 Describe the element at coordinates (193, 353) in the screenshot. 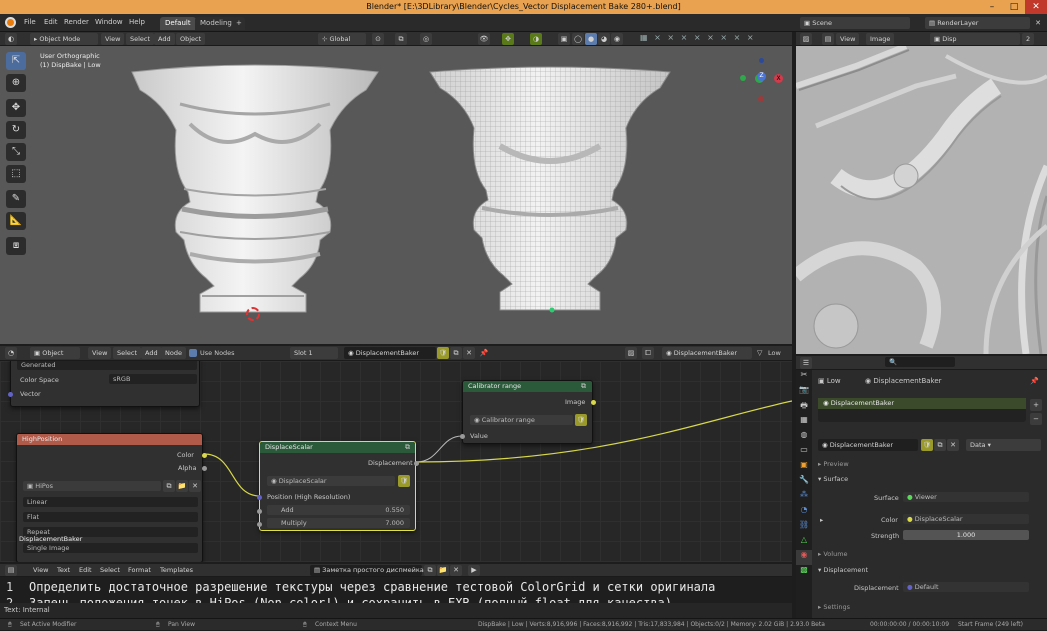

I see `use-nodes-checkbox` at that location.